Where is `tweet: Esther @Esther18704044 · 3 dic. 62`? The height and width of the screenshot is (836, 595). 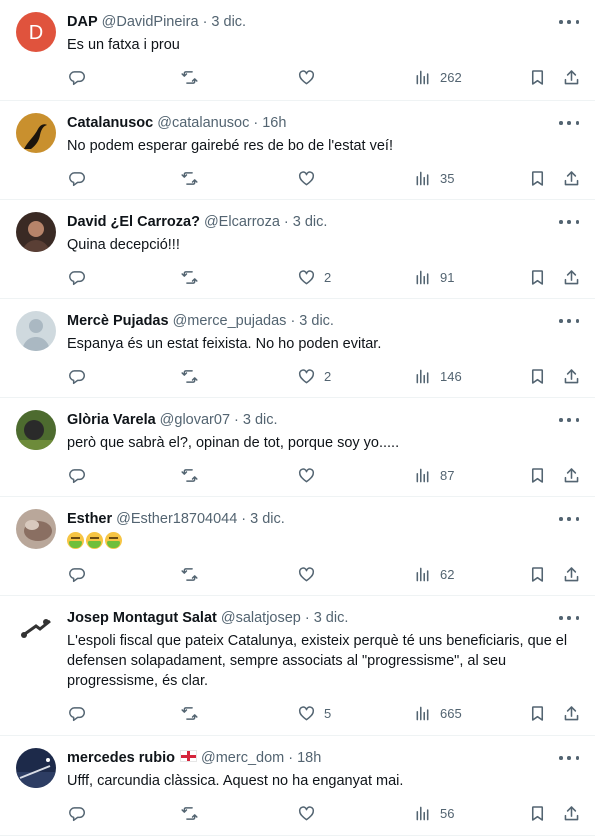
tweet: Esther @Esther18704044 · 3 dic. 62 is located at coordinates (297, 546).